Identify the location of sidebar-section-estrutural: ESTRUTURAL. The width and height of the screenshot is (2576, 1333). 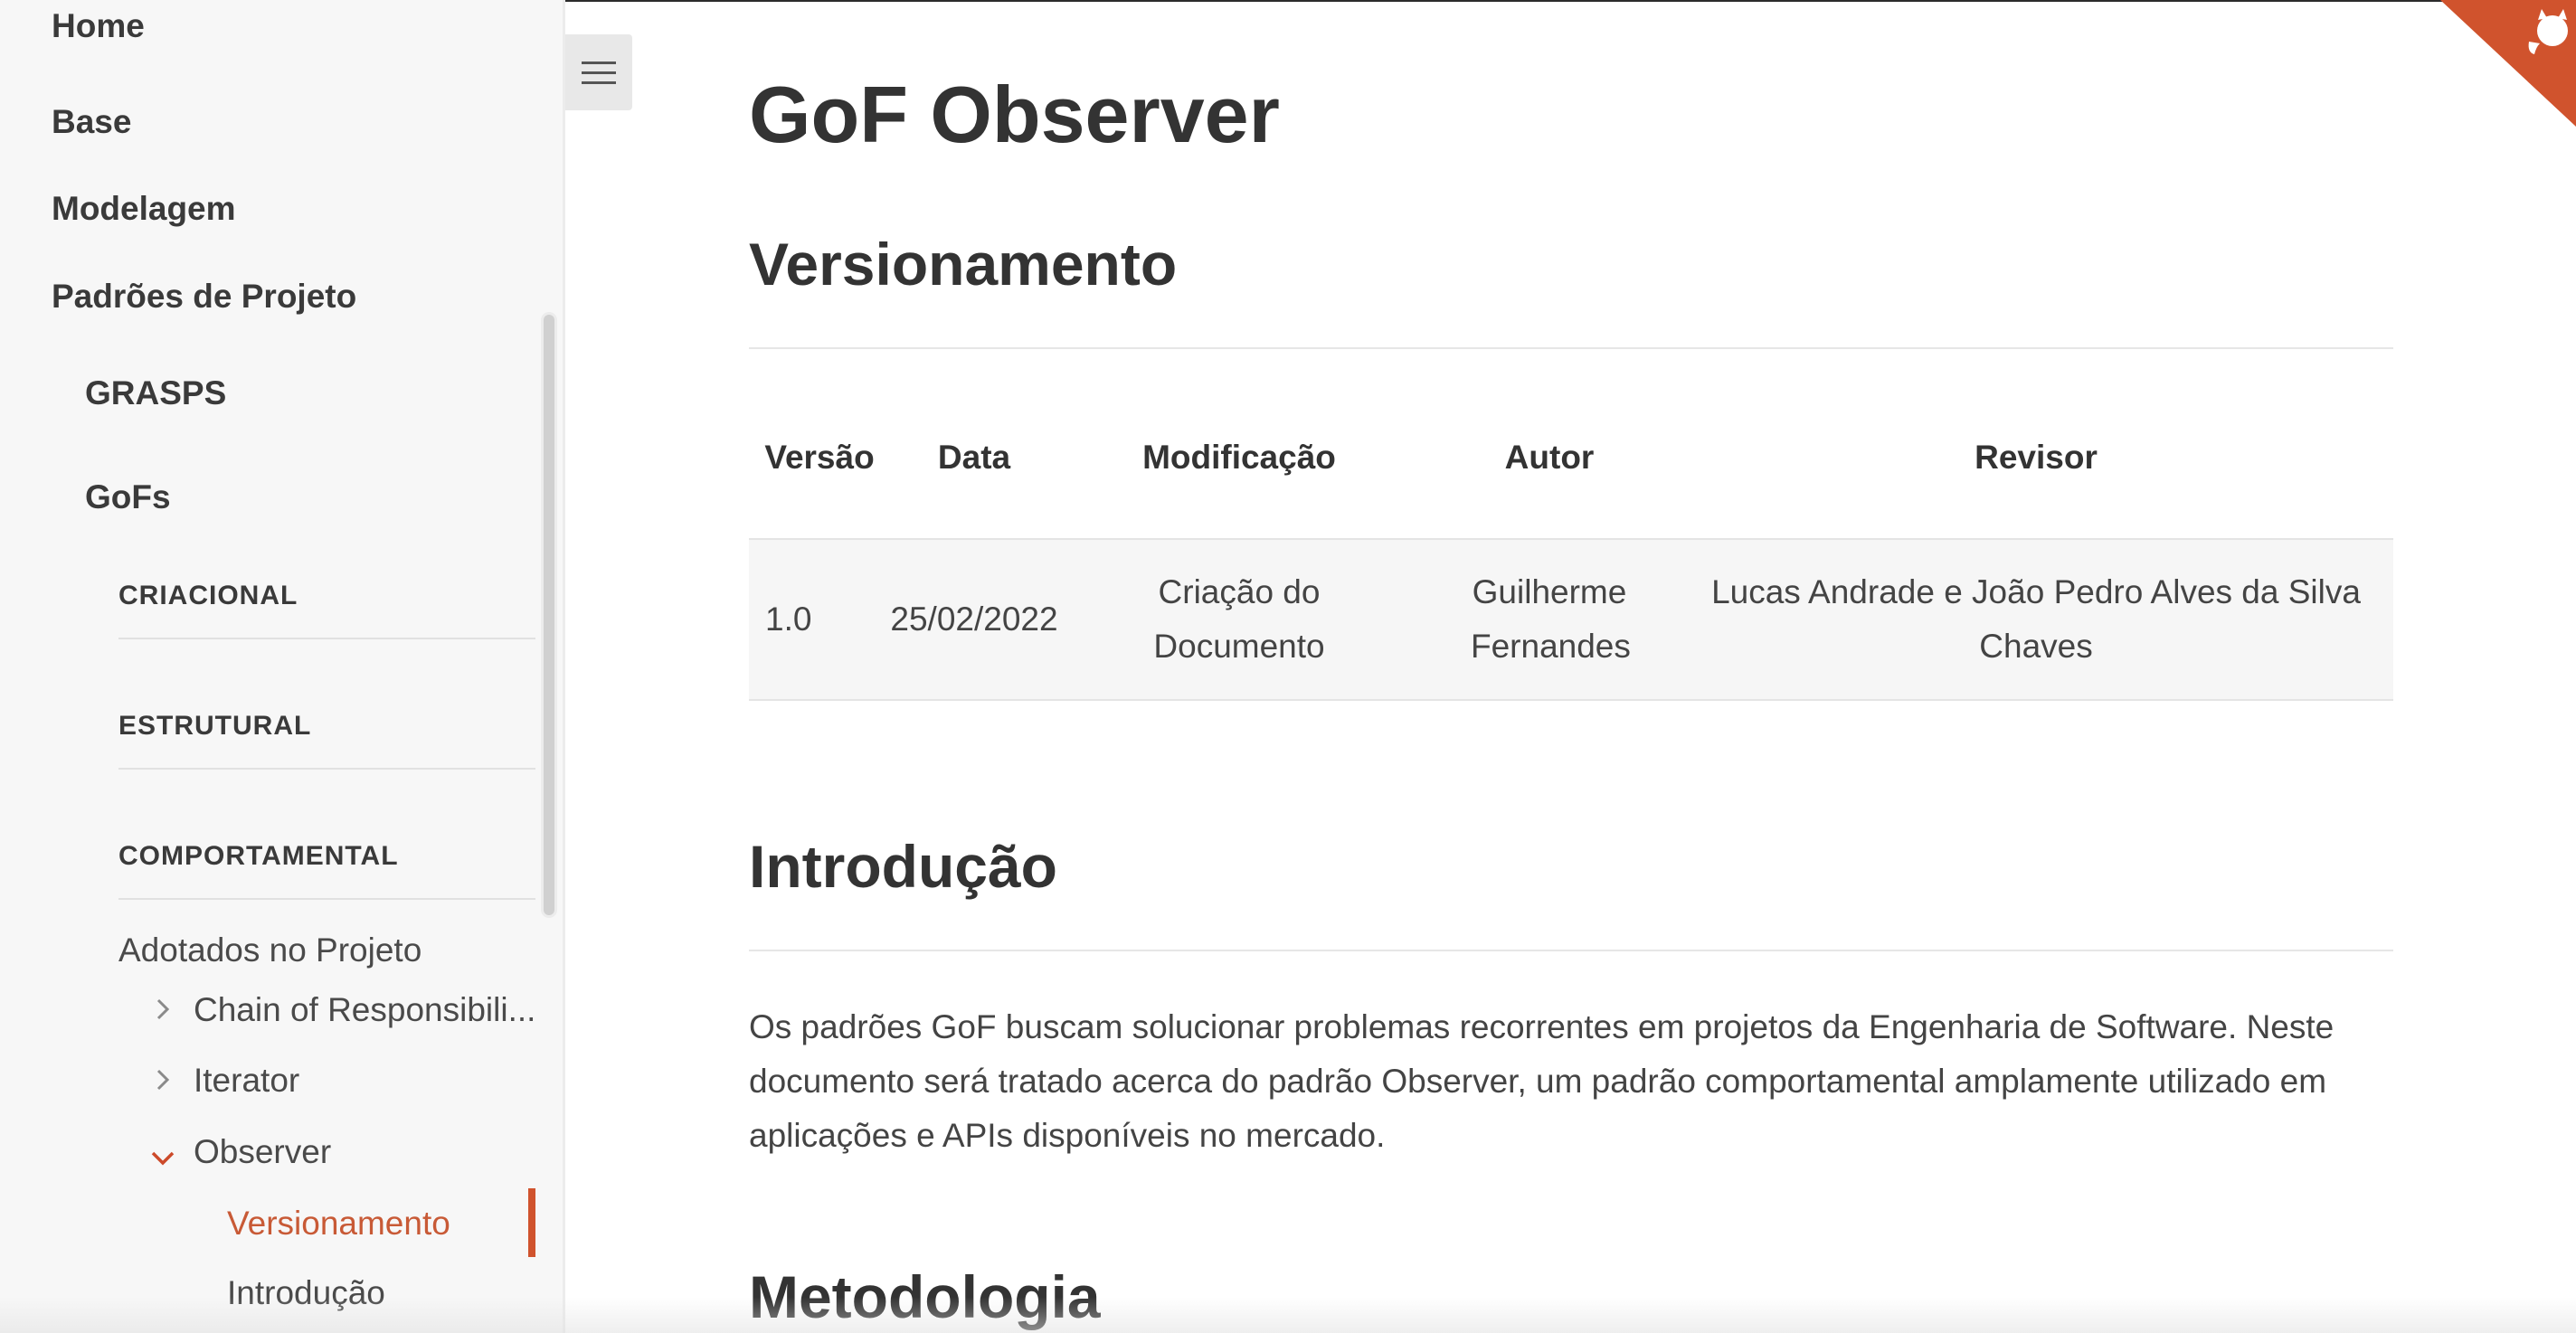
(214, 727).